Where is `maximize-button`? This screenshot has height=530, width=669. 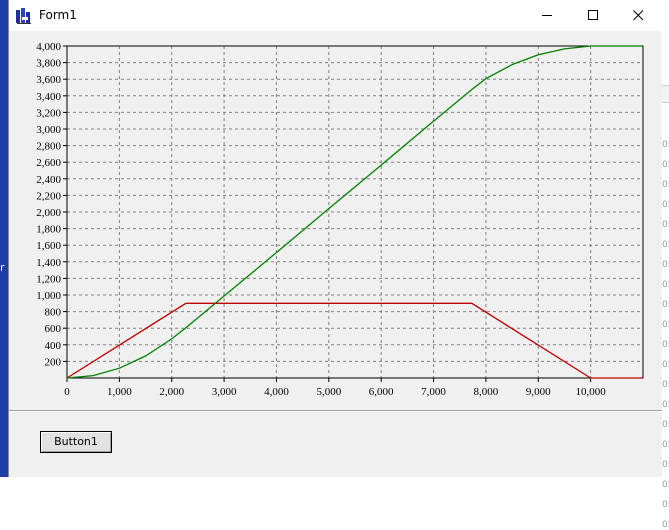 maximize-button is located at coordinates (594, 15).